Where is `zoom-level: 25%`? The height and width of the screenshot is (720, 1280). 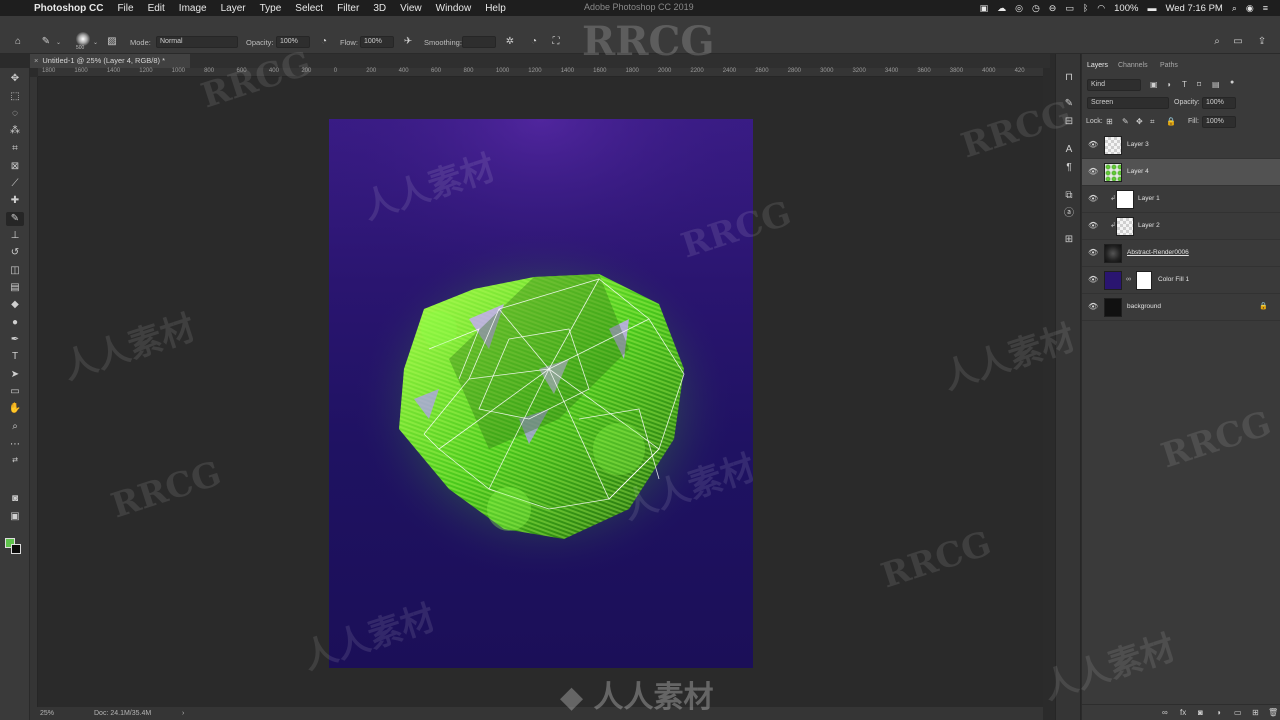 zoom-level: 25% is located at coordinates (47, 713).